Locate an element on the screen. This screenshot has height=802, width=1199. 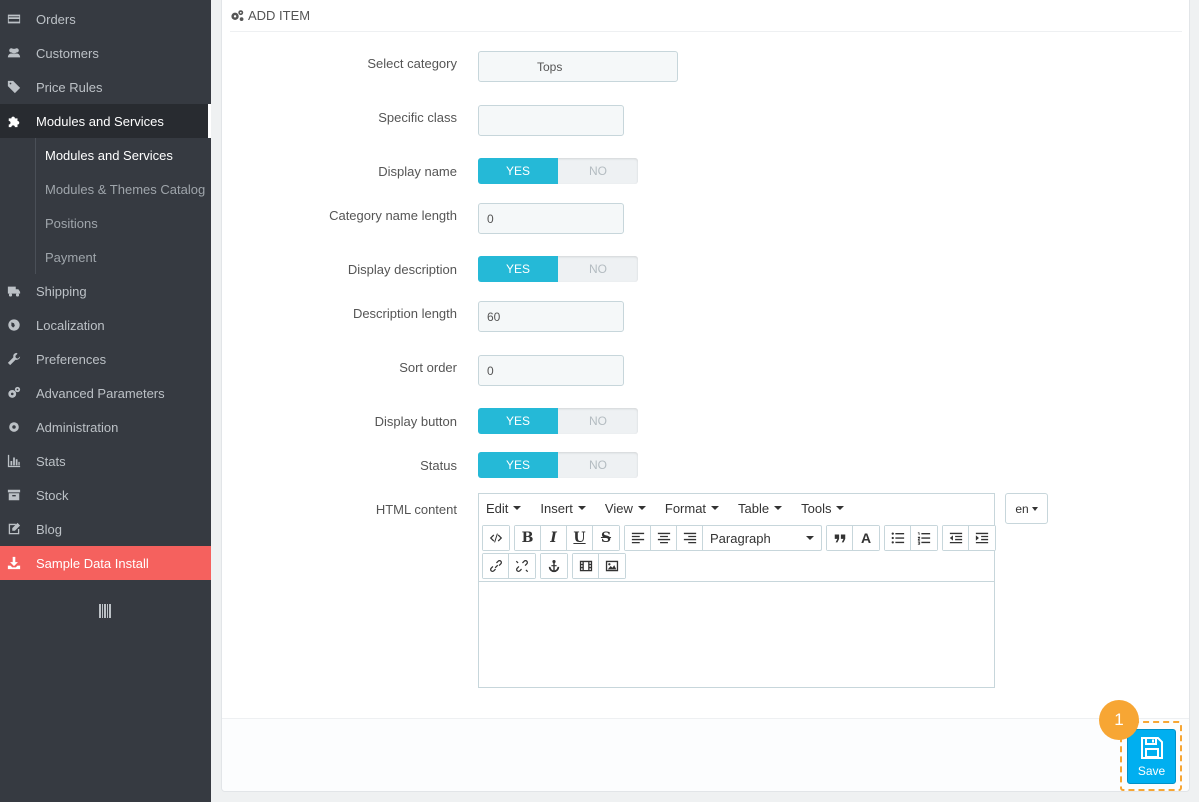
sort-order-input: 0 is located at coordinates (551, 370).